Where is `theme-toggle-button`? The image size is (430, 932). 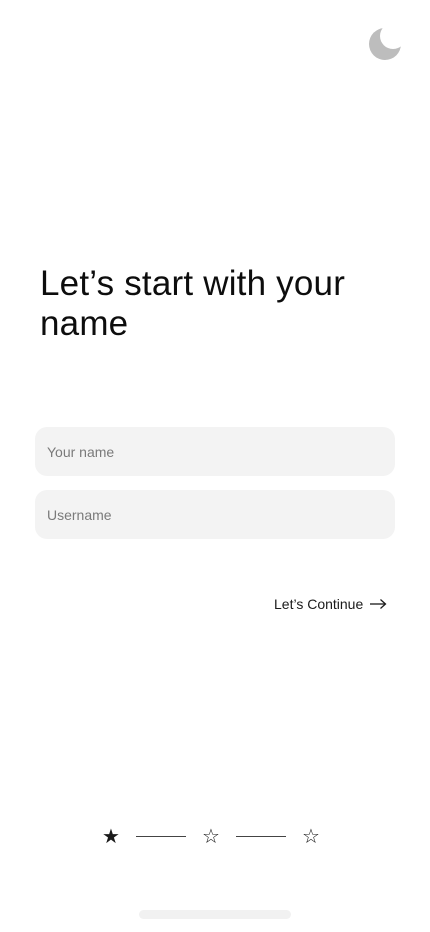
theme-toggle-button is located at coordinates (386, 44).